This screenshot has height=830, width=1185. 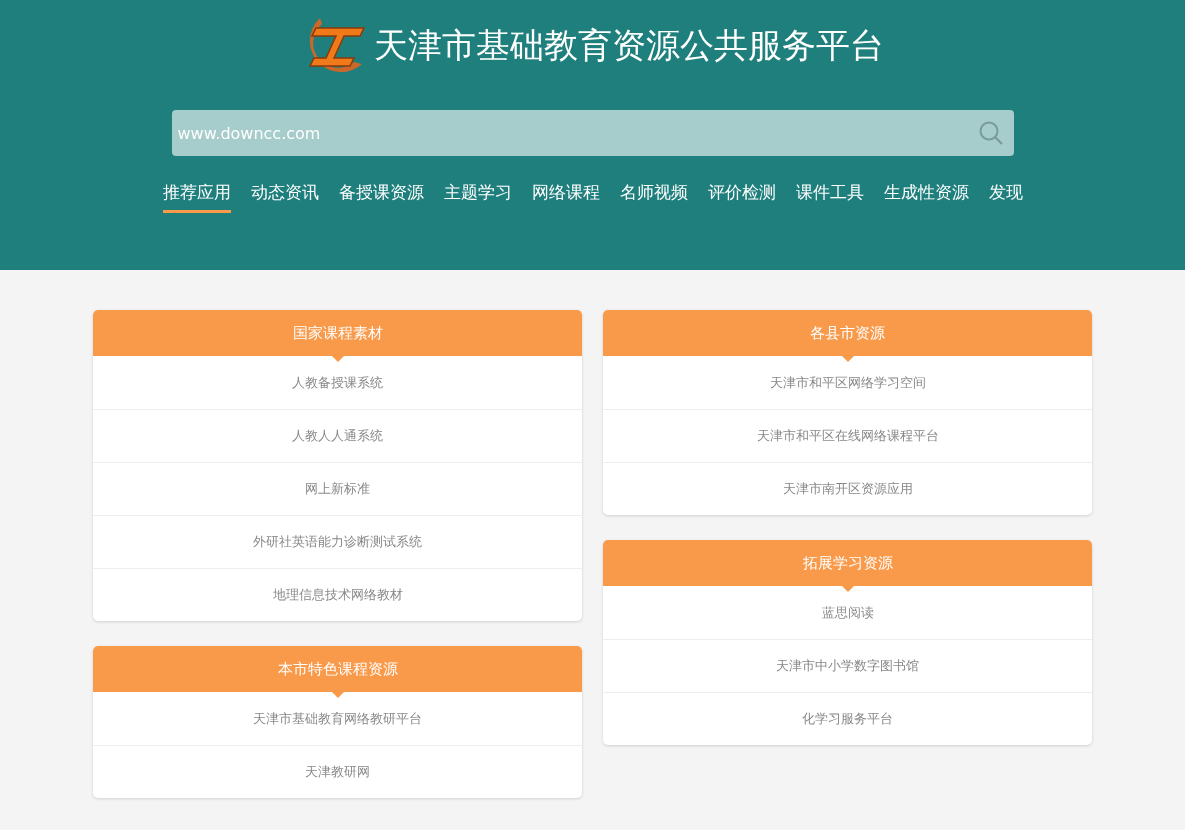 I want to click on site-title: 天津市基础教育资源公共服务平台, so click(x=628, y=45).